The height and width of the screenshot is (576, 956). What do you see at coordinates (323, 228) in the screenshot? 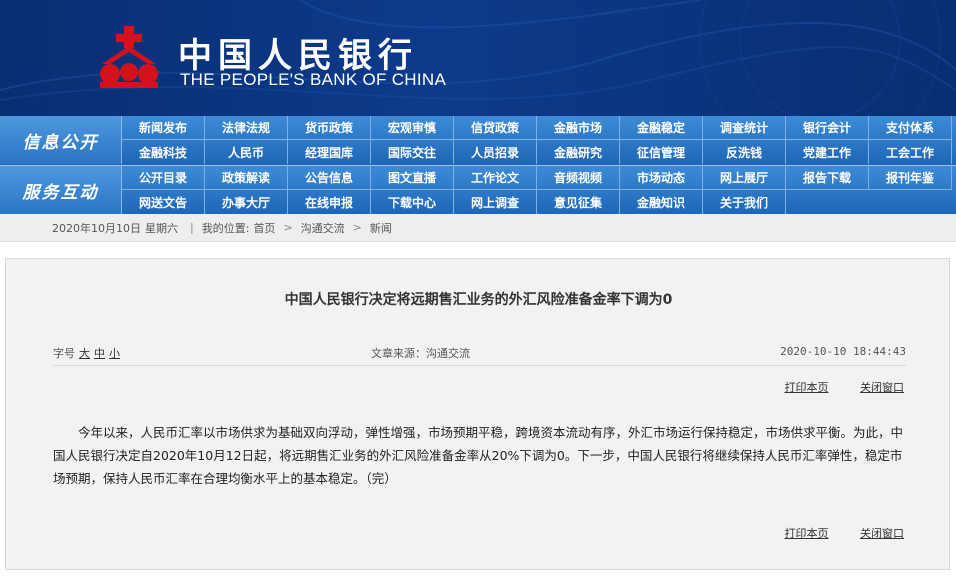
I see `breadcrumb-communication-link: 沟通交流` at bounding box center [323, 228].